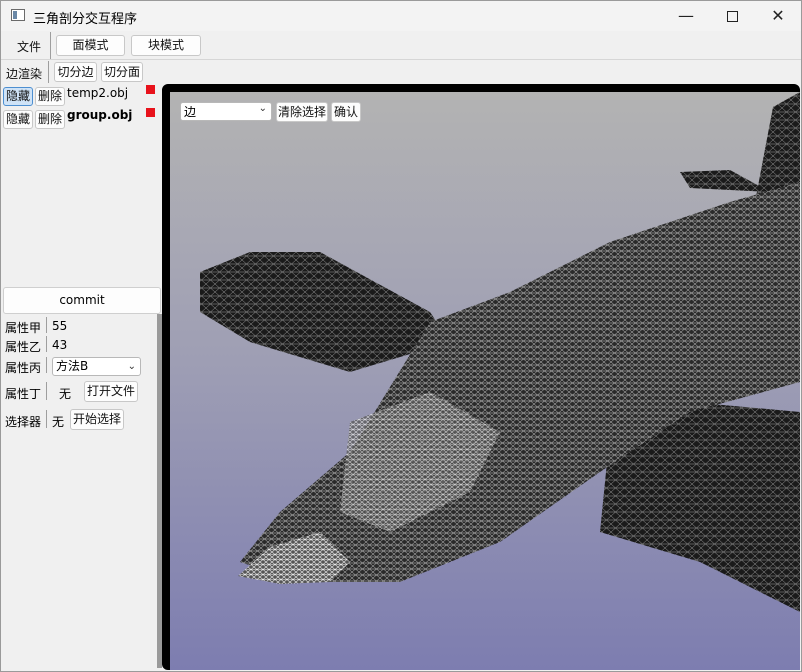 The height and width of the screenshot is (672, 802). I want to click on file-menu: 文件, so click(29, 46).